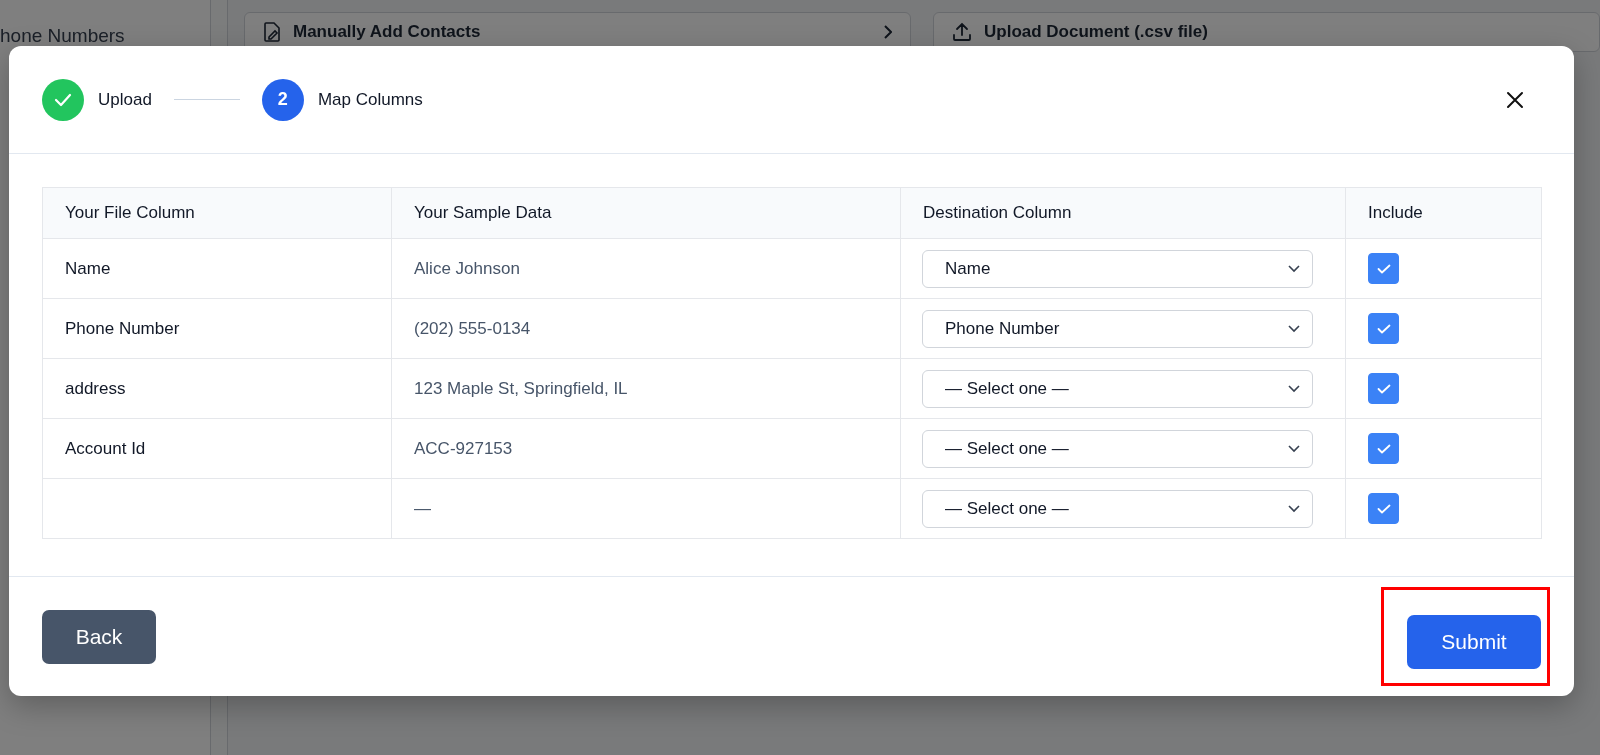 This screenshot has width=1600, height=755. Describe the element at coordinates (646, 448) in the screenshot. I see `table-cell: ACC-927153` at that location.